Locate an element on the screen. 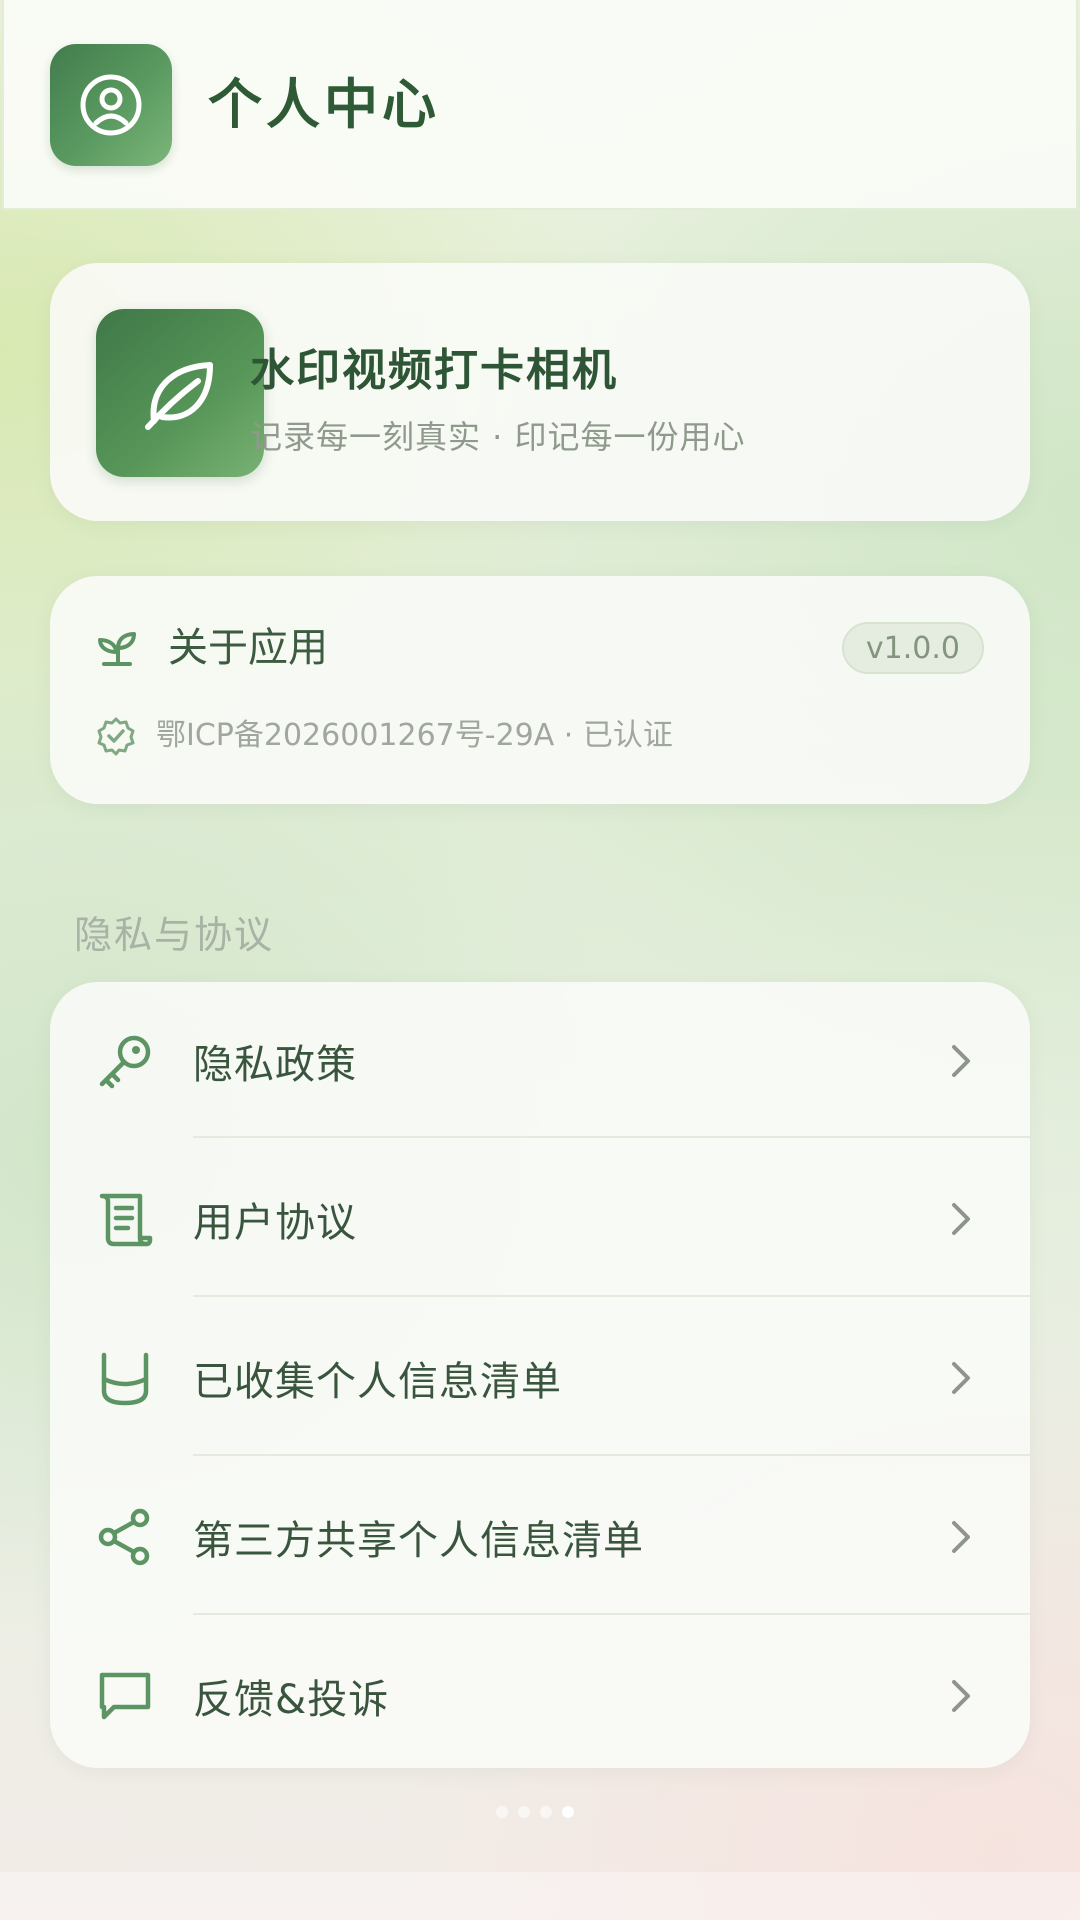 This screenshot has height=1920, width=1080. key-icon is located at coordinates (125, 1061).